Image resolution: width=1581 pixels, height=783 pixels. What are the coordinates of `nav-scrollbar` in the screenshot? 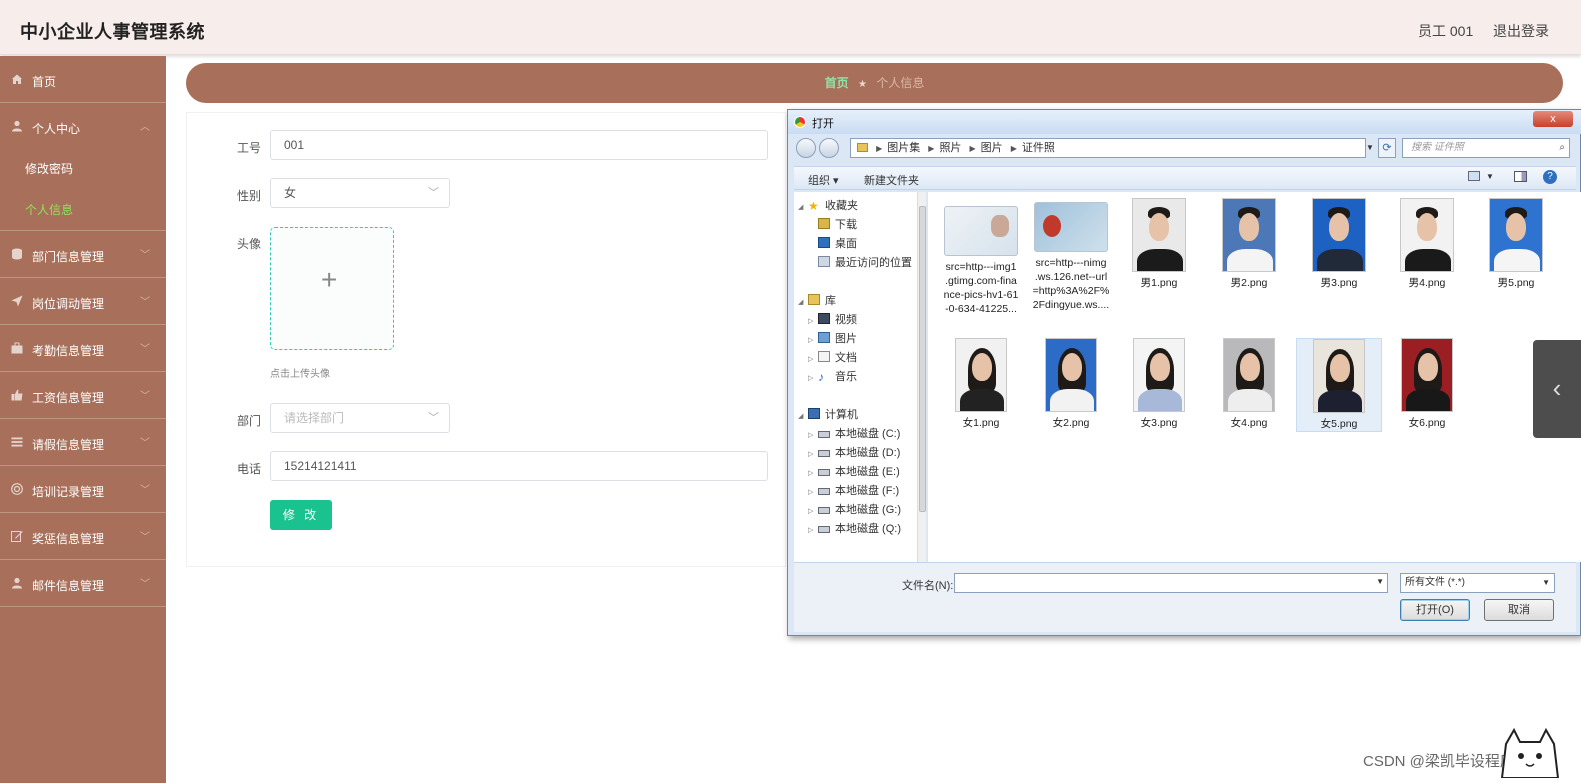 It's located at (921, 377).